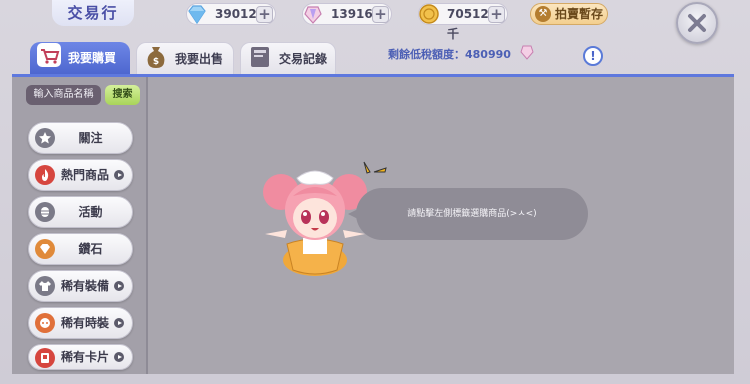 This screenshot has width=750, height=384. Describe the element at coordinates (527, 52) in the screenshot. I see `crystal-small-icon` at that location.